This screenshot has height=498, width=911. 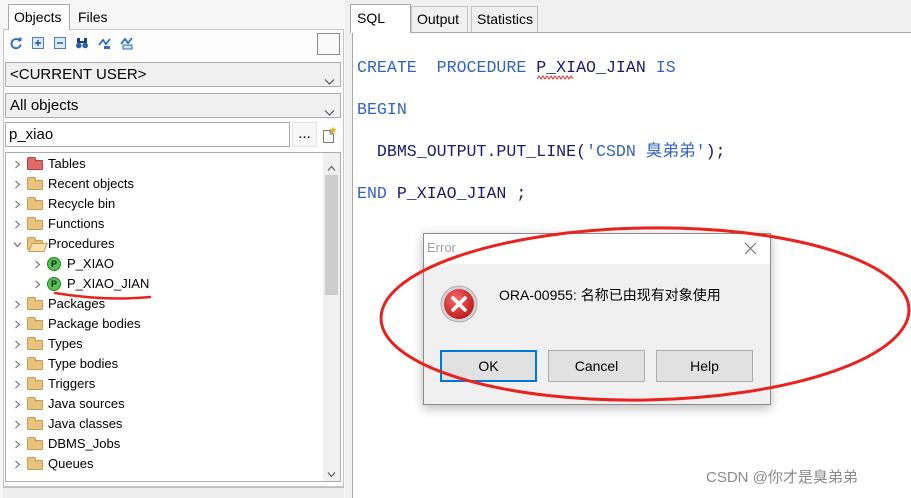 What do you see at coordinates (85, 423) in the screenshot?
I see `tree-item-label: Java classes` at bounding box center [85, 423].